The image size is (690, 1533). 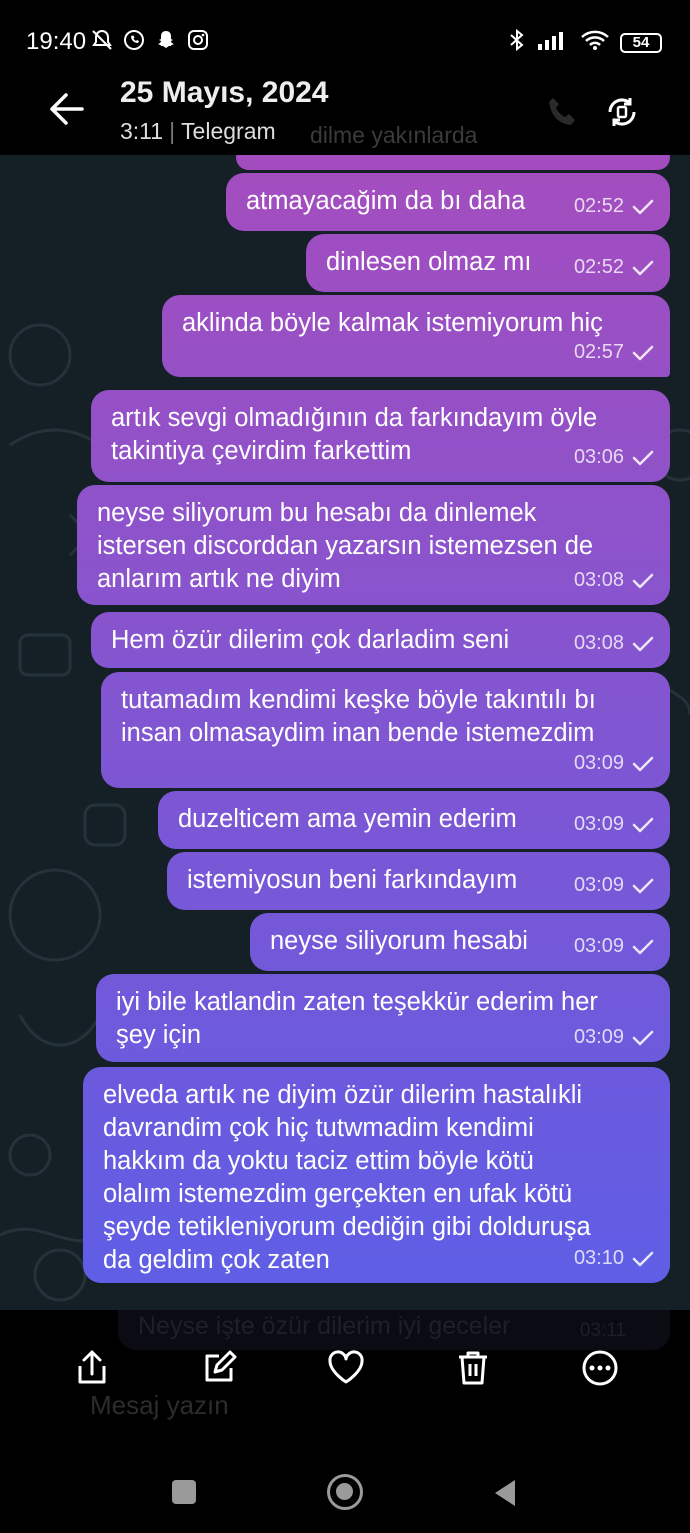 What do you see at coordinates (324, 1326) in the screenshot?
I see `ghost-last-message-text: Neyse işte özür dilerim iyi geceler` at bounding box center [324, 1326].